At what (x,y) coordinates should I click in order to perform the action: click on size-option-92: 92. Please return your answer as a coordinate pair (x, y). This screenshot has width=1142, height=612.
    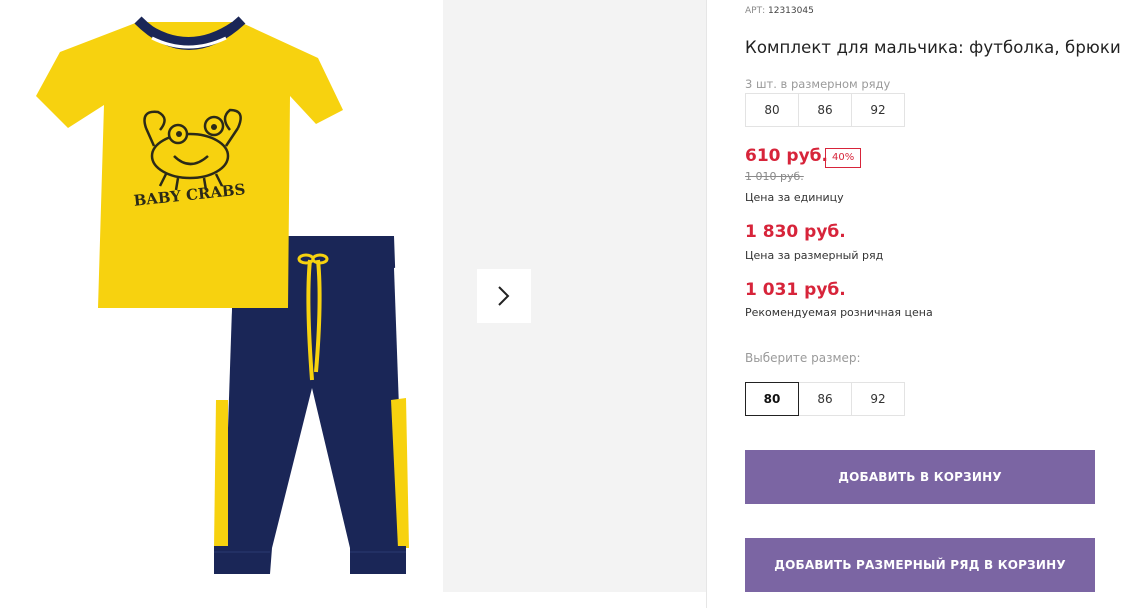
    Looking at the image, I should click on (878, 399).